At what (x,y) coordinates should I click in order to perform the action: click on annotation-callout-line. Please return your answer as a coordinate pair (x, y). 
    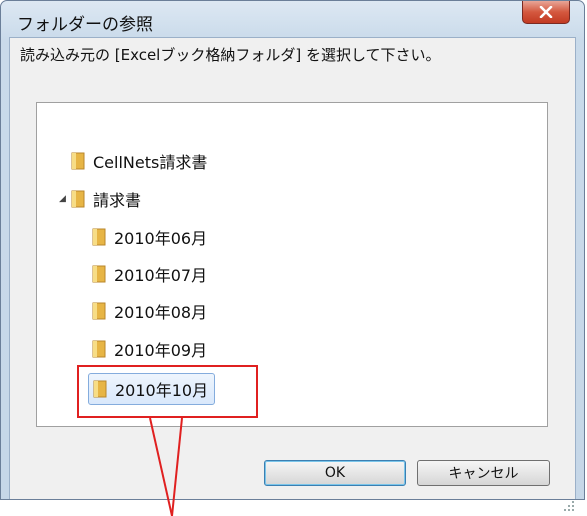
    Looking at the image, I should click on (166, 466).